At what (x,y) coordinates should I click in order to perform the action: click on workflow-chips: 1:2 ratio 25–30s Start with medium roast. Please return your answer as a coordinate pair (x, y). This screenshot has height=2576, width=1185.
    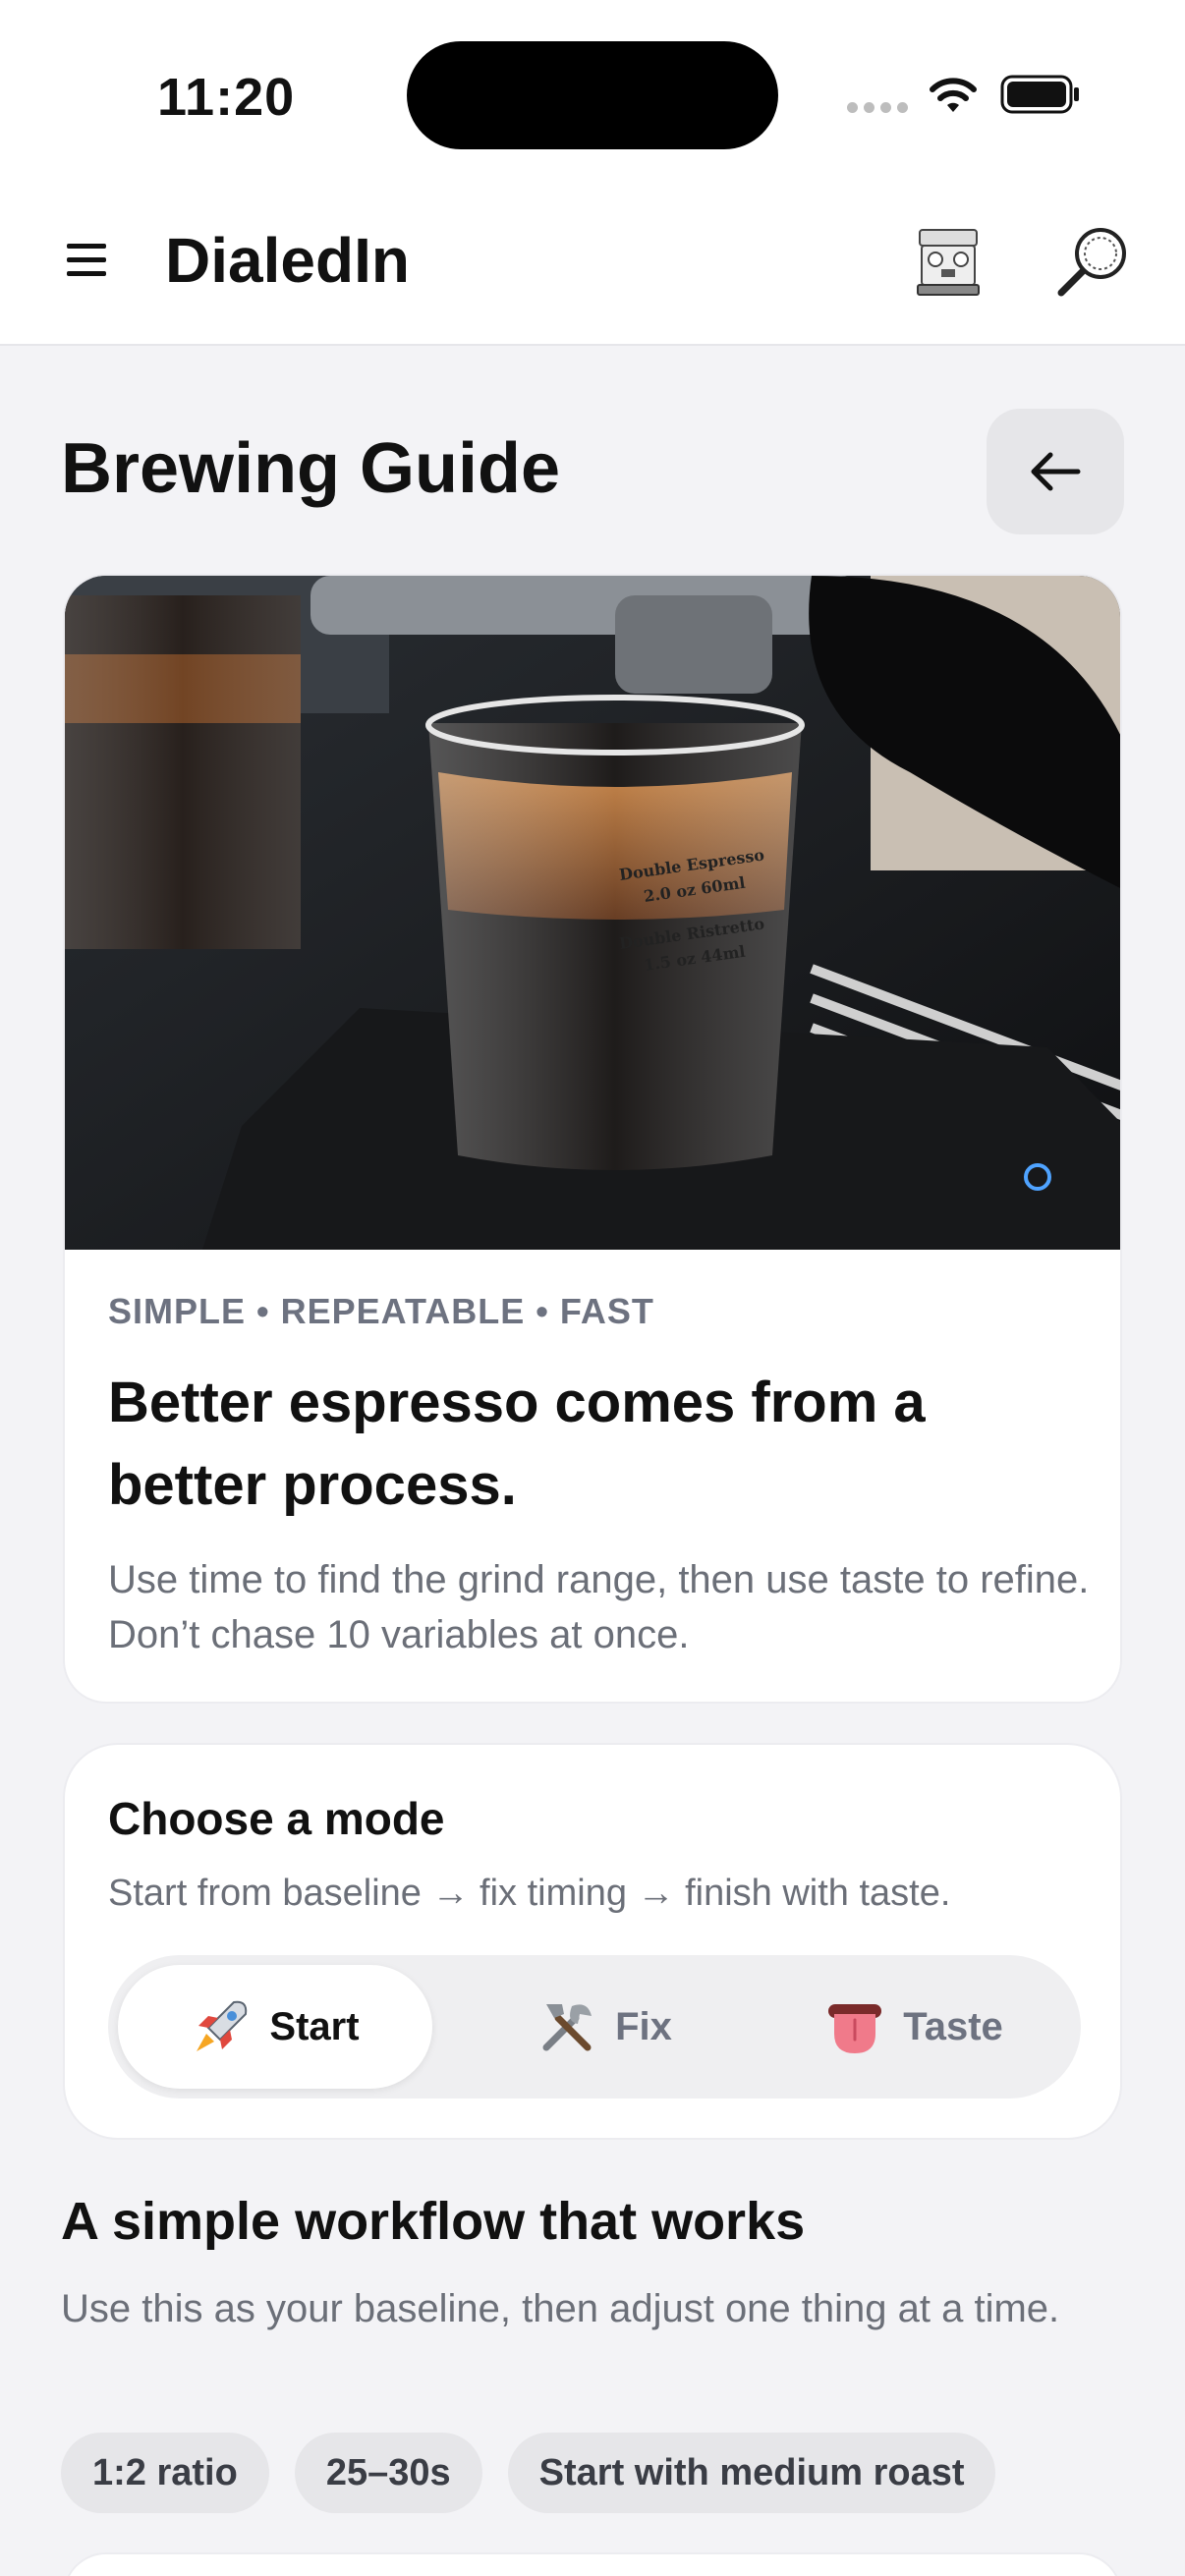
    Looking at the image, I should click on (528, 2473).